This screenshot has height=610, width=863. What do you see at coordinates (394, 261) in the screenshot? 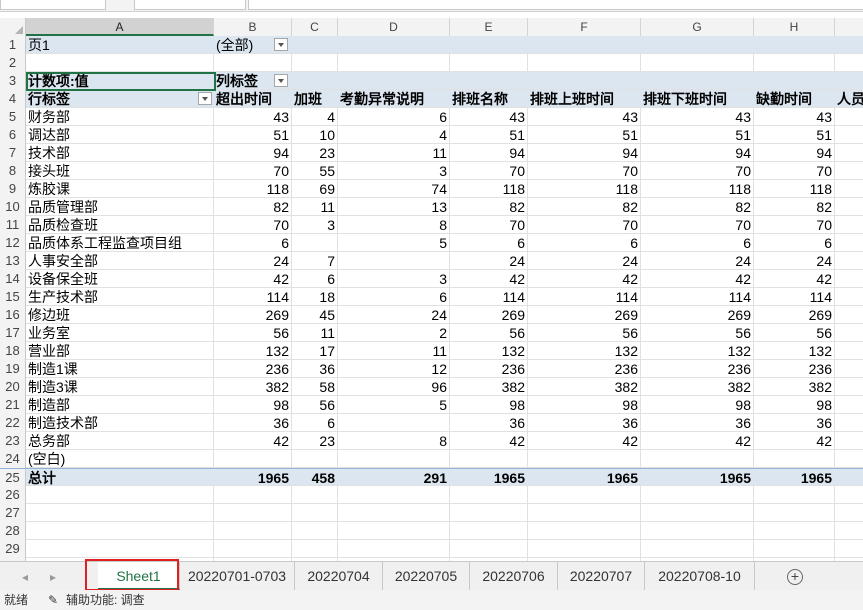
I see `cell-d` at bounding box center [394, 261].